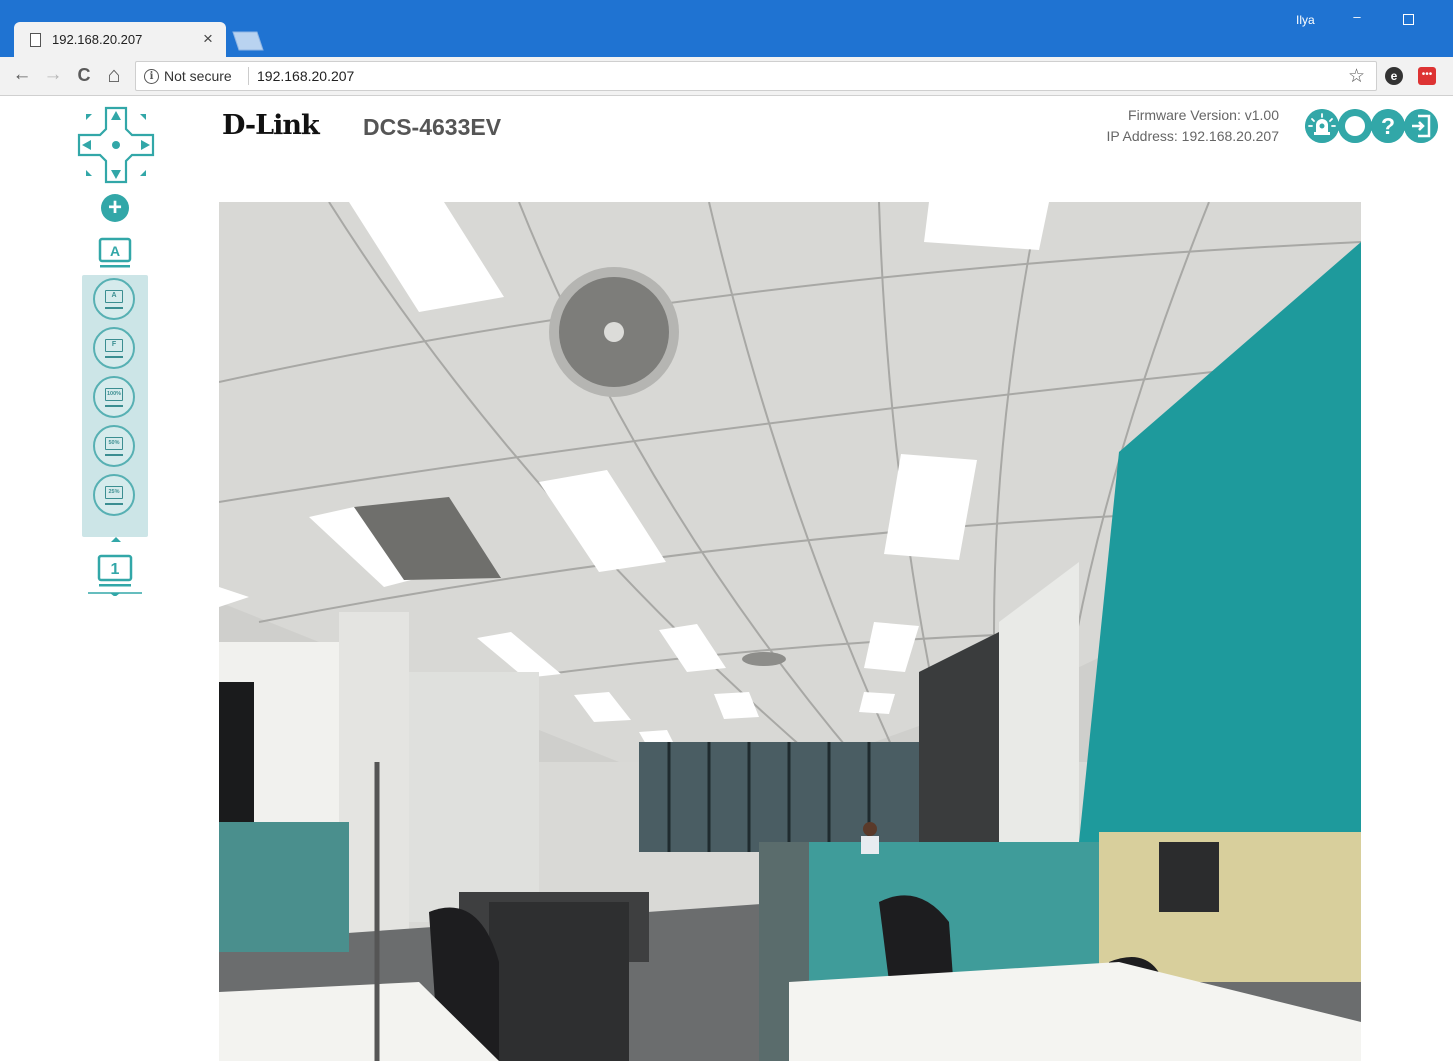  I want to click on ghostery-extension-icon: e, so click(1394, 76).